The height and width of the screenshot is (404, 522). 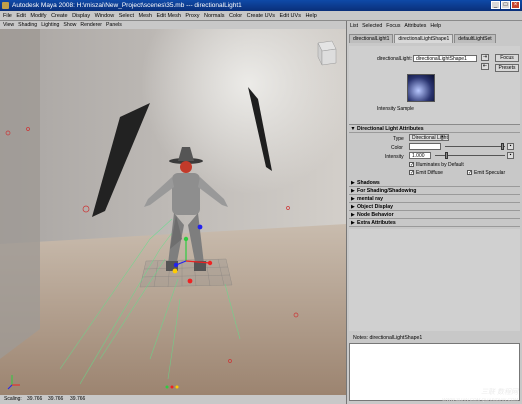 What do you see at coordinates (173, 399) in the screenshot?
I see `viewport-status-bar: Scaling: 39.766 39.766 39.766` at bounding box center [173, 399].